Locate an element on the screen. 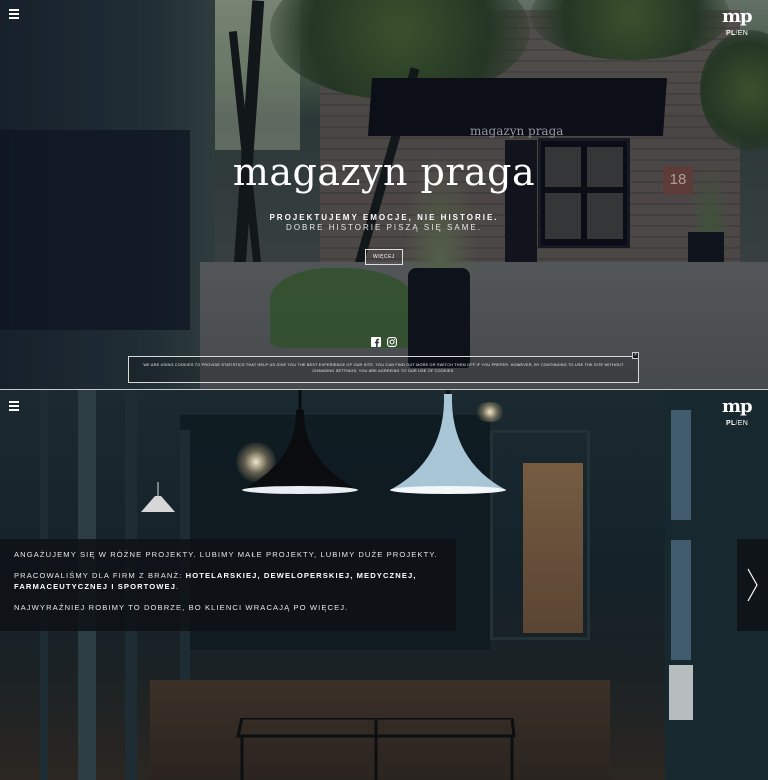 The height and width of the screenshot is (780, 768). hero-tagline-1: PROJEKTUJEMY EMOCJE, NIE HISTORIE. is located at coordinates (384, 217).